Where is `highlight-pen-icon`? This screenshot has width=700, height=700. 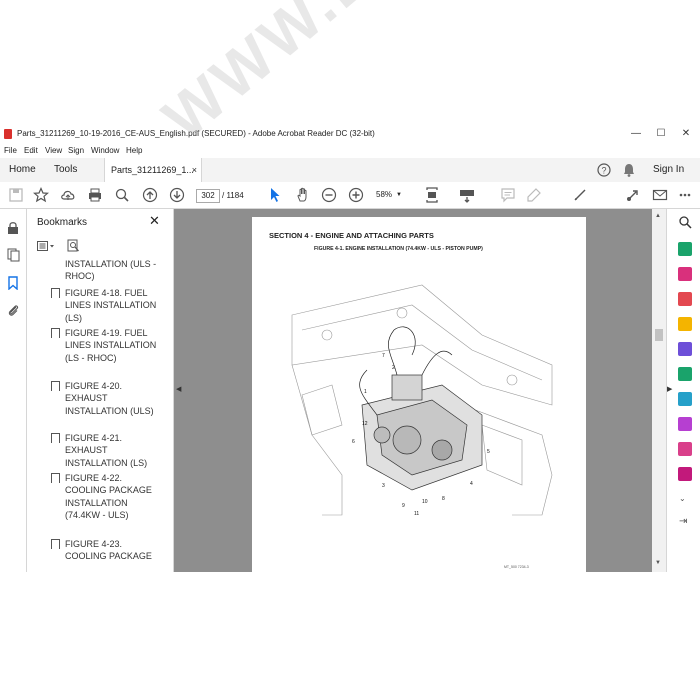 highlight-pen-icon is located at coordinates (534, 195).